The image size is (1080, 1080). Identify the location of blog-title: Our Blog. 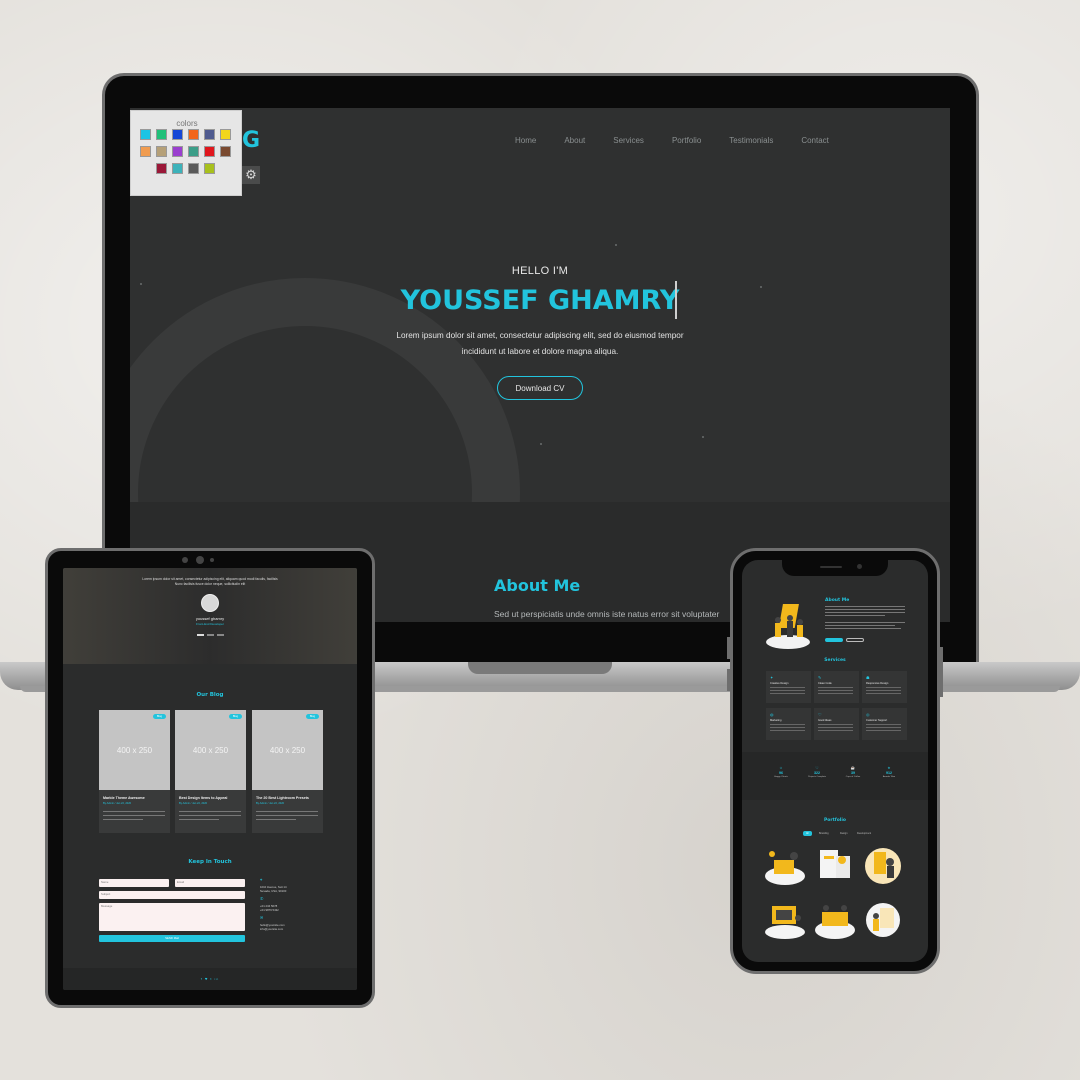
(210, 695).